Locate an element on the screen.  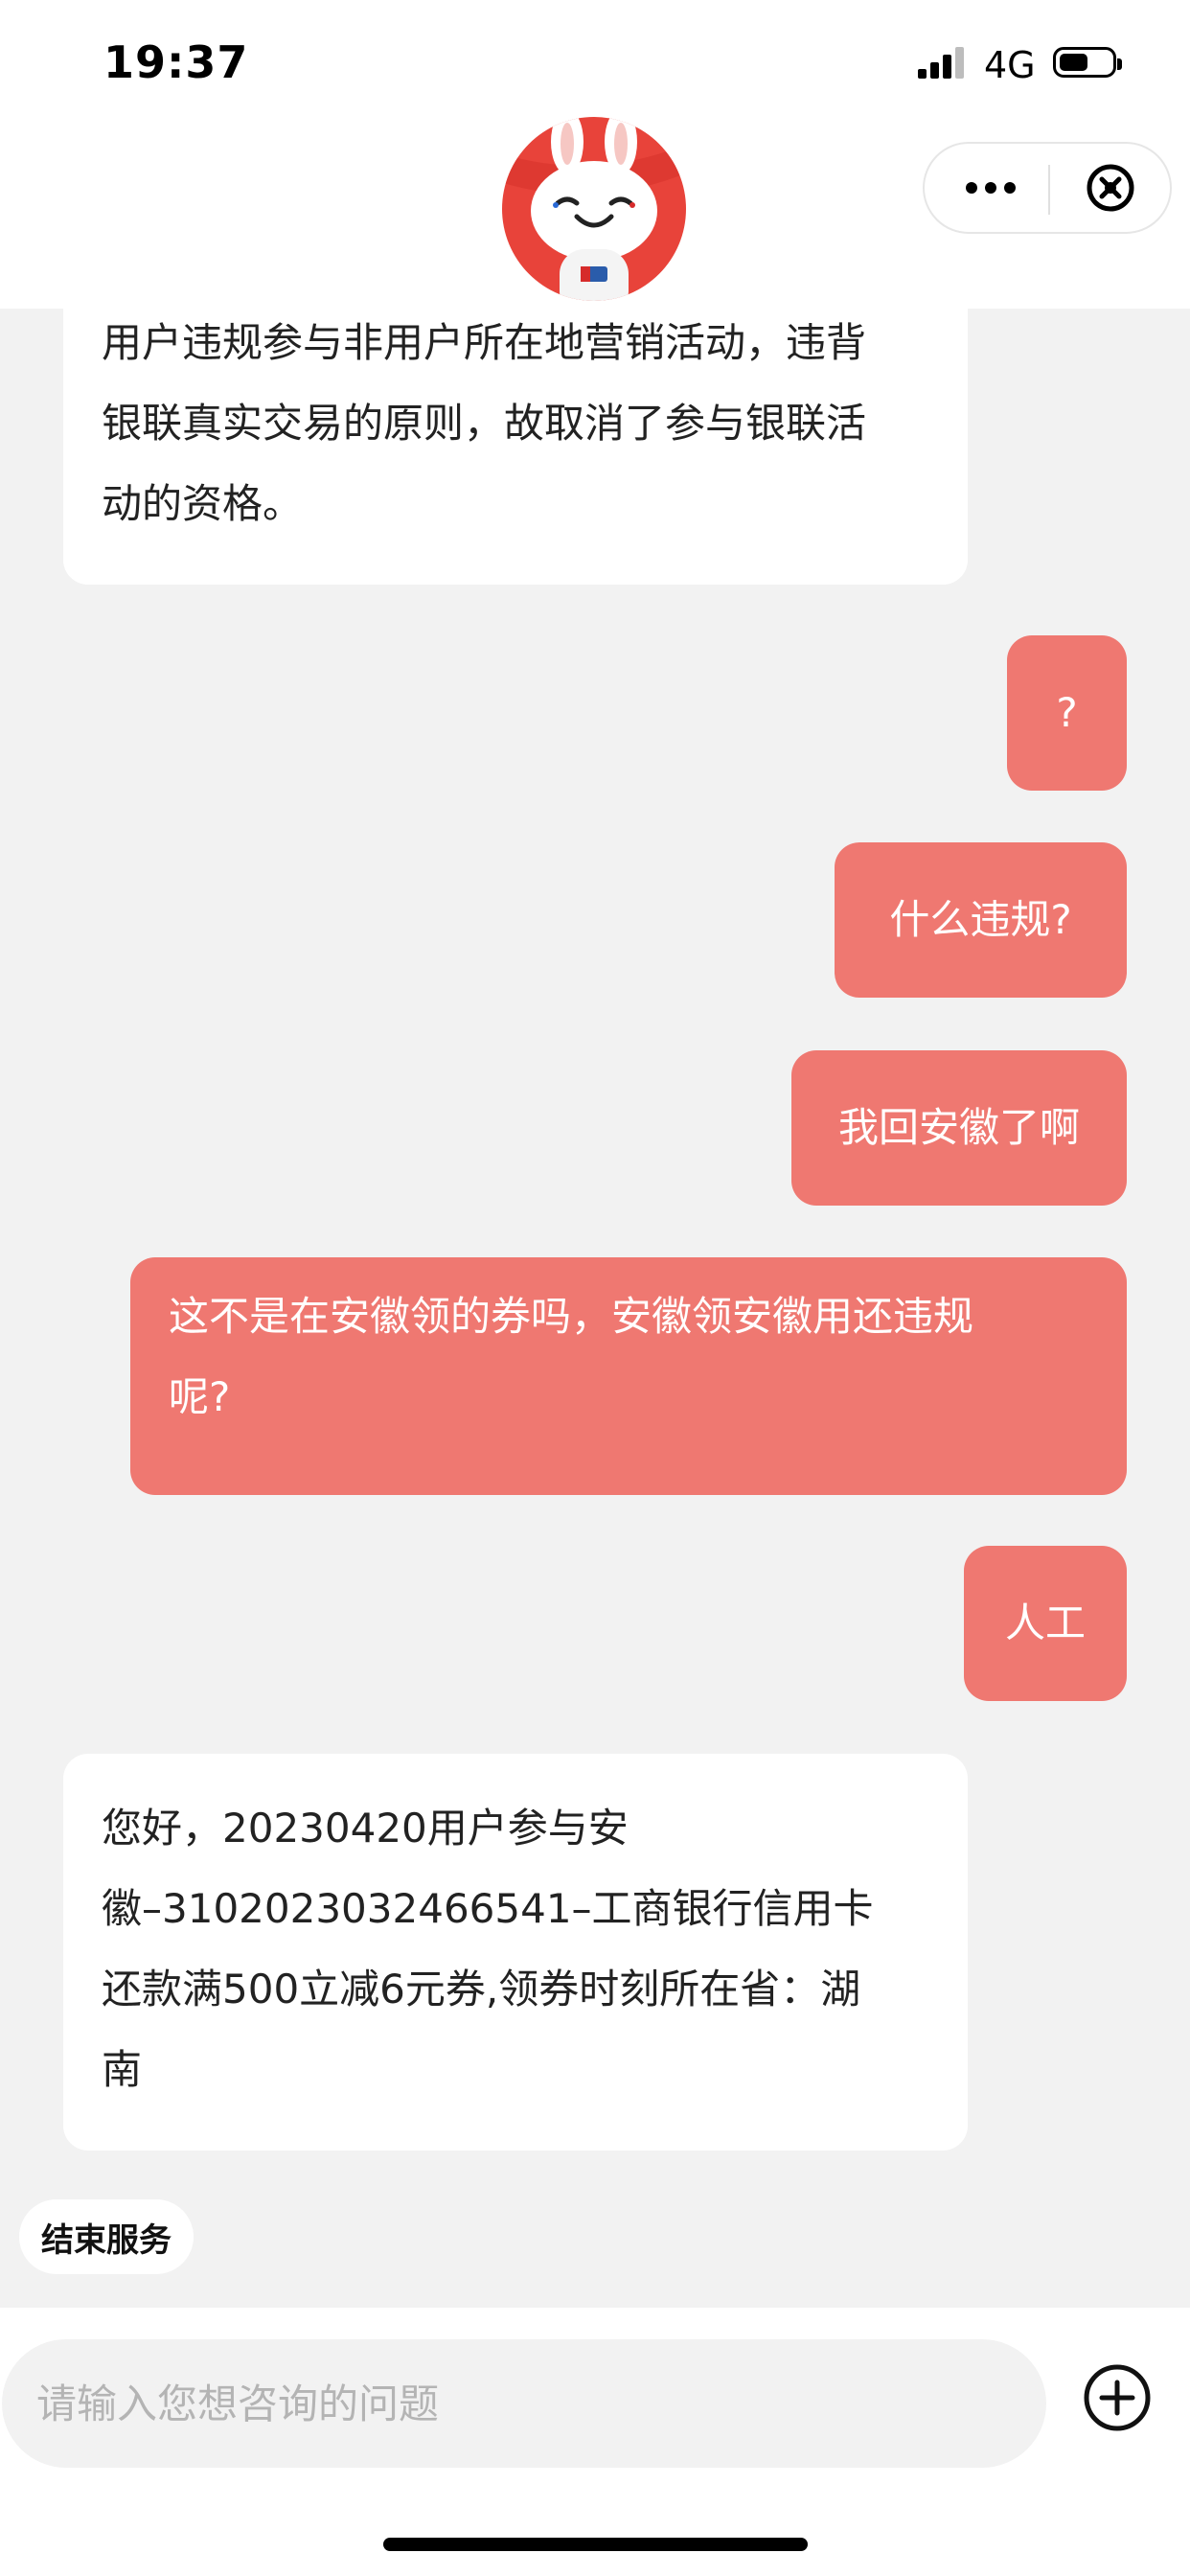
battery-icon is located at coordinates (1088, 63).